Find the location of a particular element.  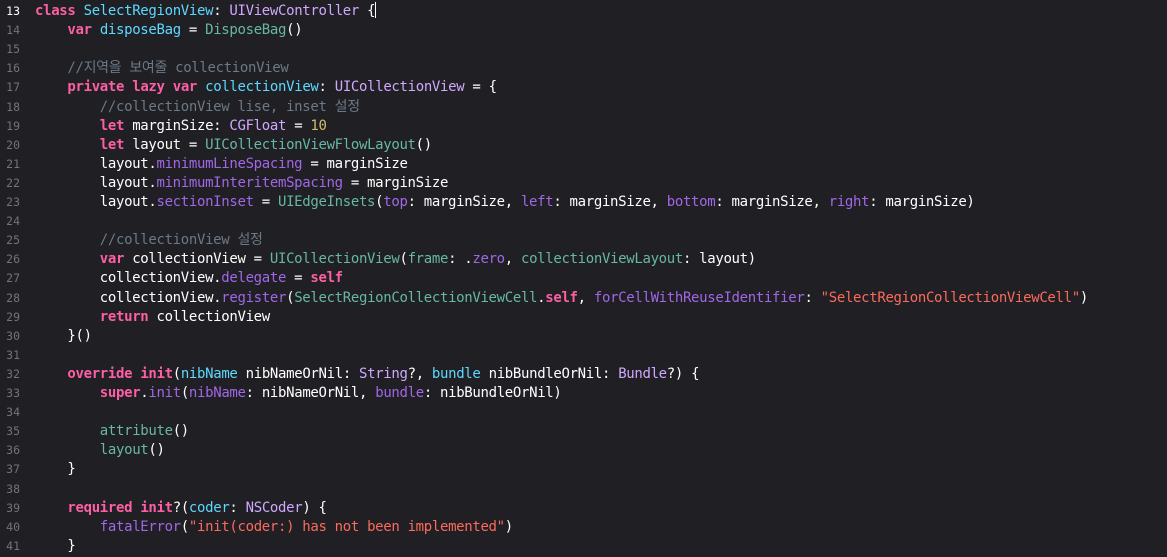

code-line: 24 is located at coordinates (583, 221).